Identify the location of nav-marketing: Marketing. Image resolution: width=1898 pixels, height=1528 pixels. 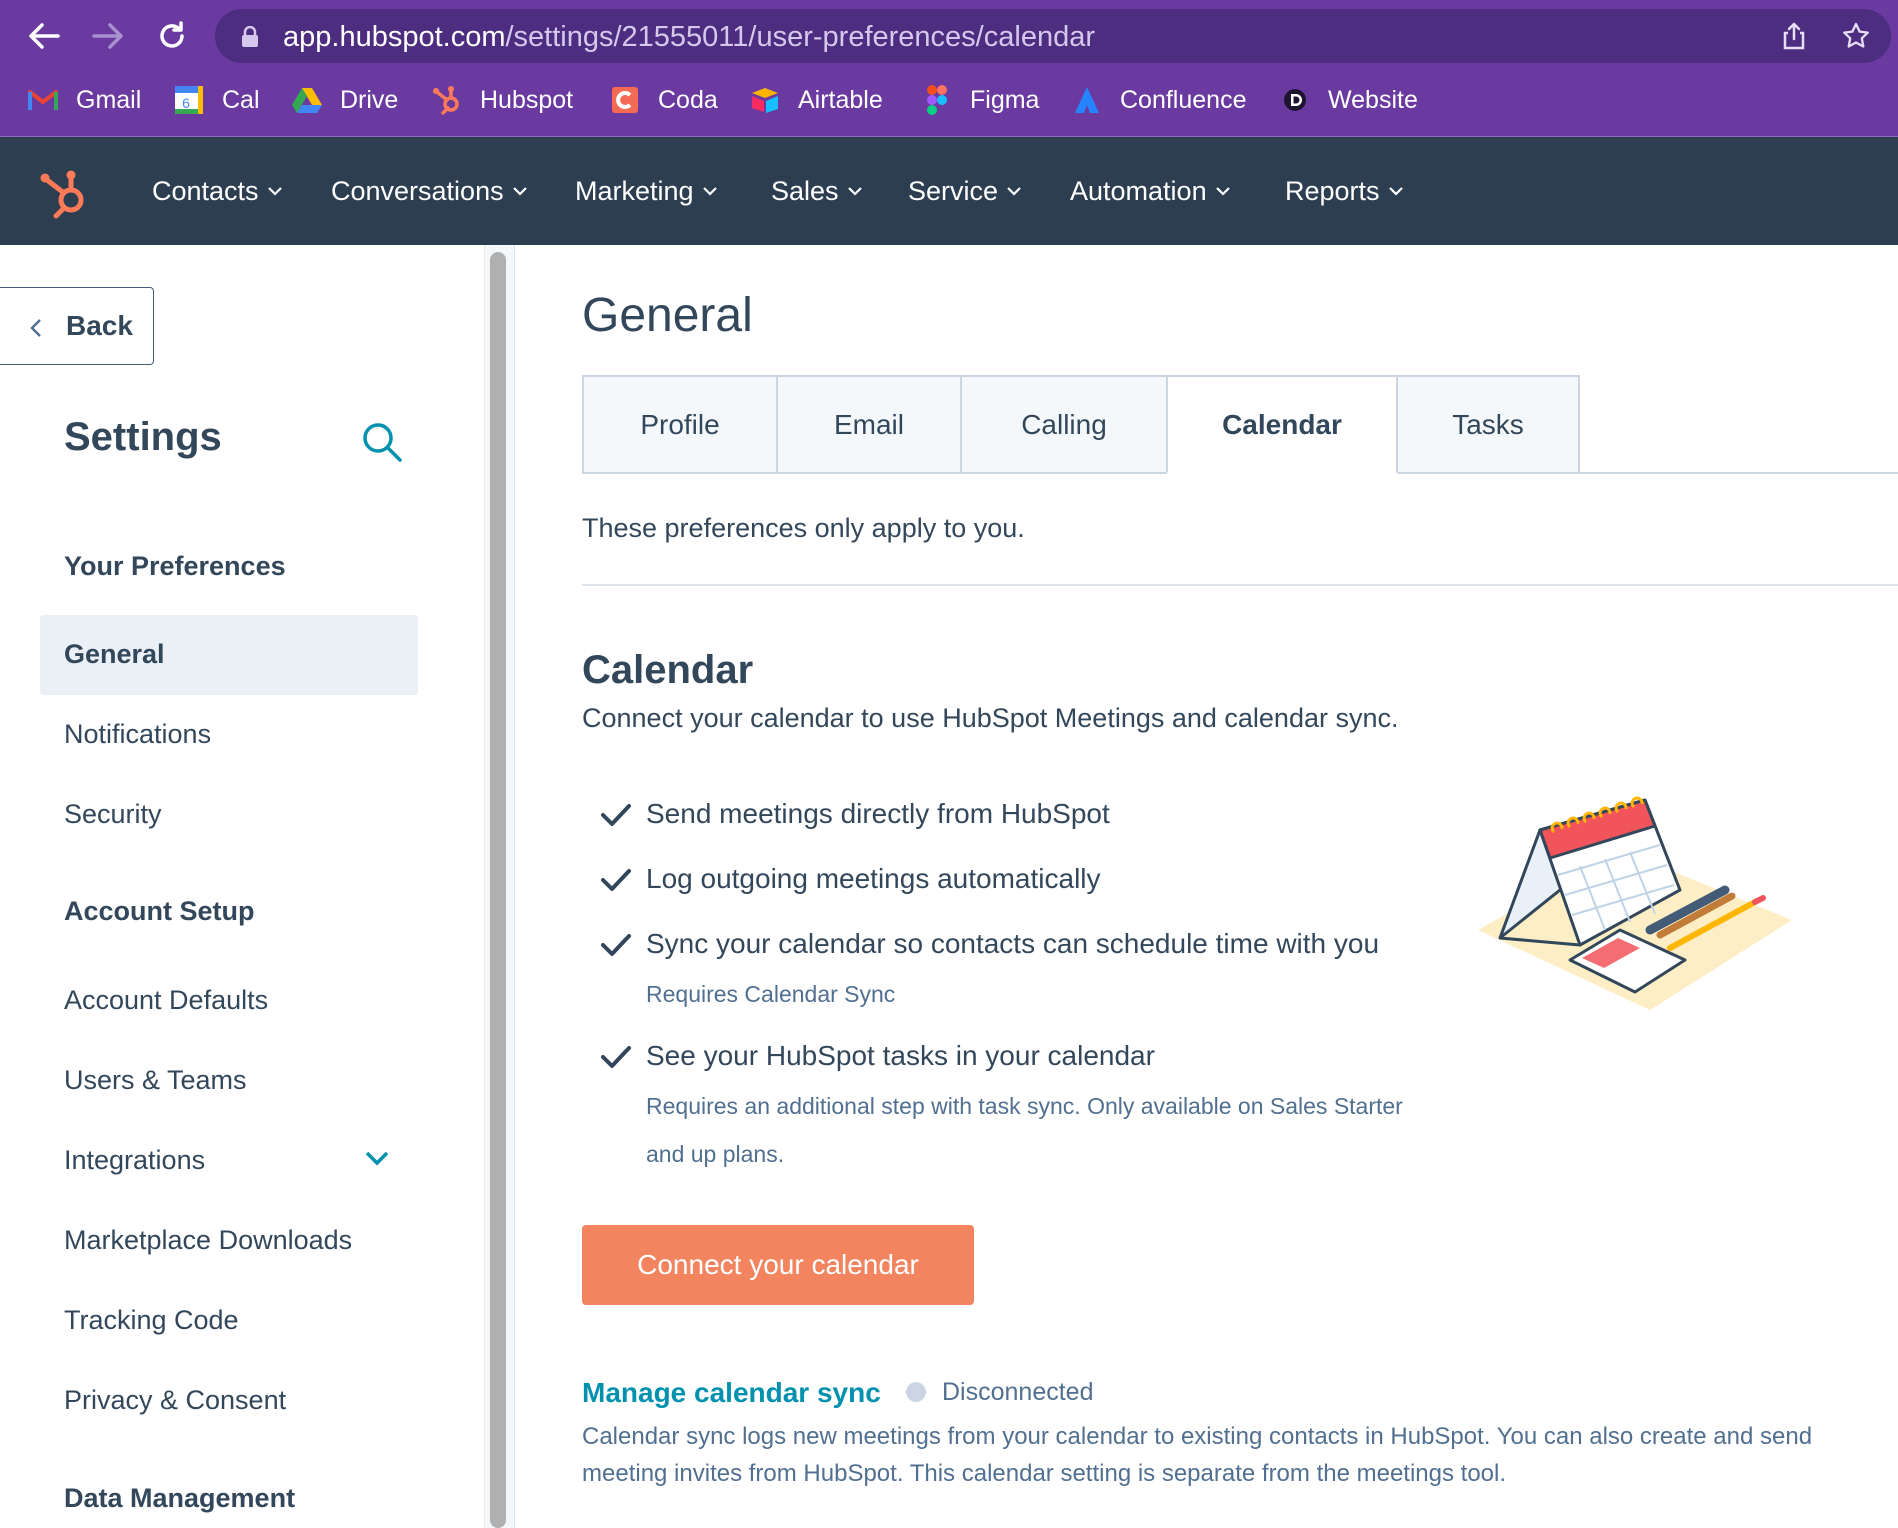
(646, 191).